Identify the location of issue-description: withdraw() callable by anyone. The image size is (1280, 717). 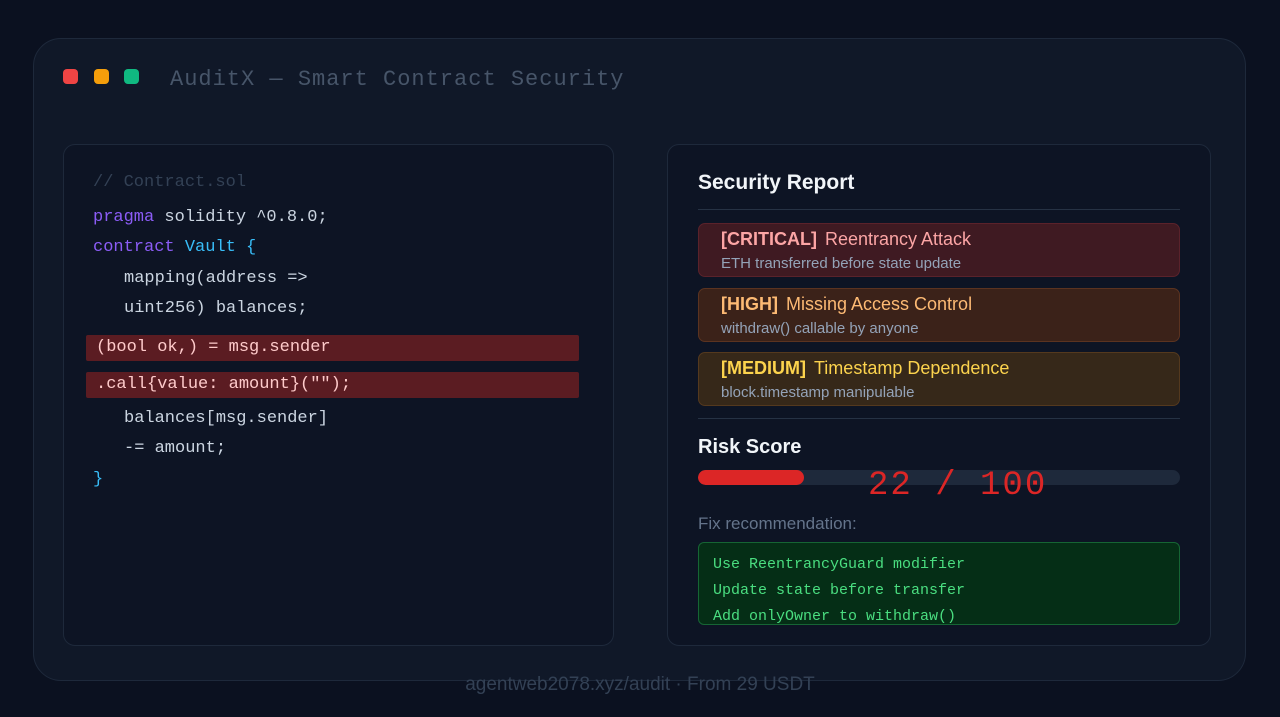
(820, 328).